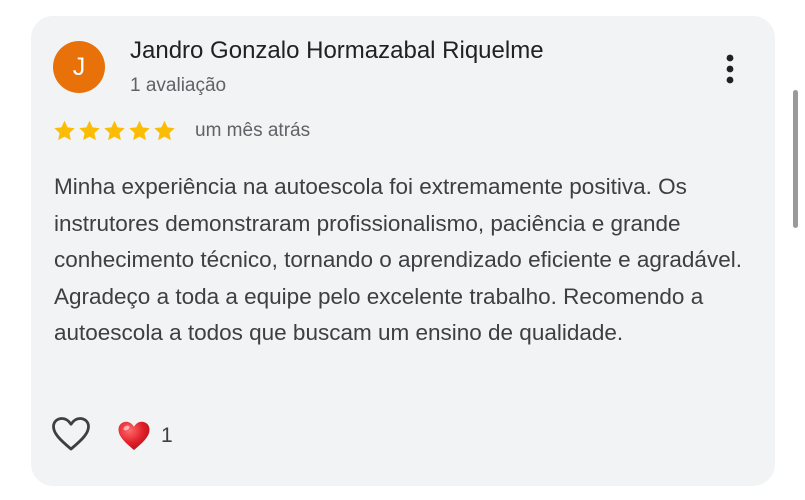  I want to click on more-options-button, so click(730, 70).